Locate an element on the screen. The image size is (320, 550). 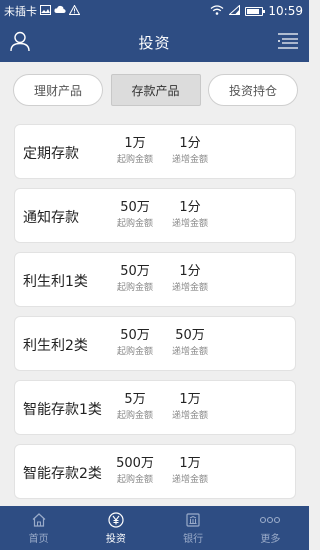
battery-level is located at coordinates (253, 11).